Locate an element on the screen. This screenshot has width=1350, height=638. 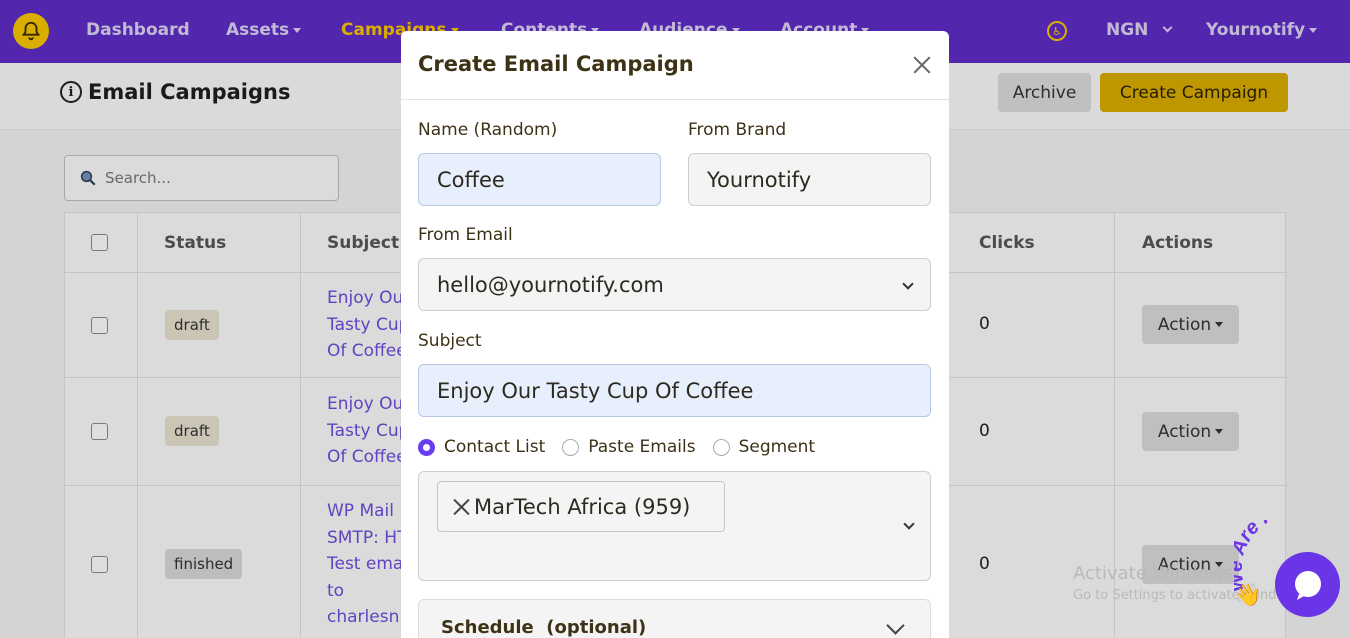
chat-bubble-icon is located at coordinates (1307, 584).